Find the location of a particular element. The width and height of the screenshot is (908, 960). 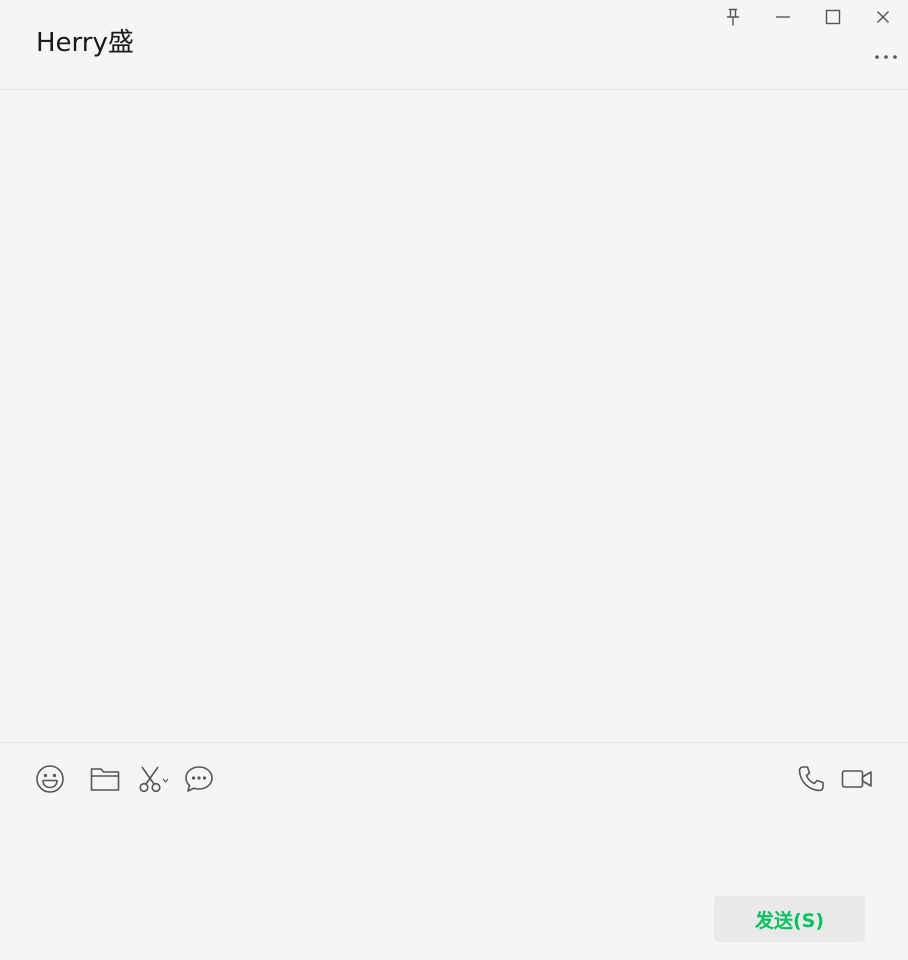

minimize-icon is located at coordinates (783, 17).